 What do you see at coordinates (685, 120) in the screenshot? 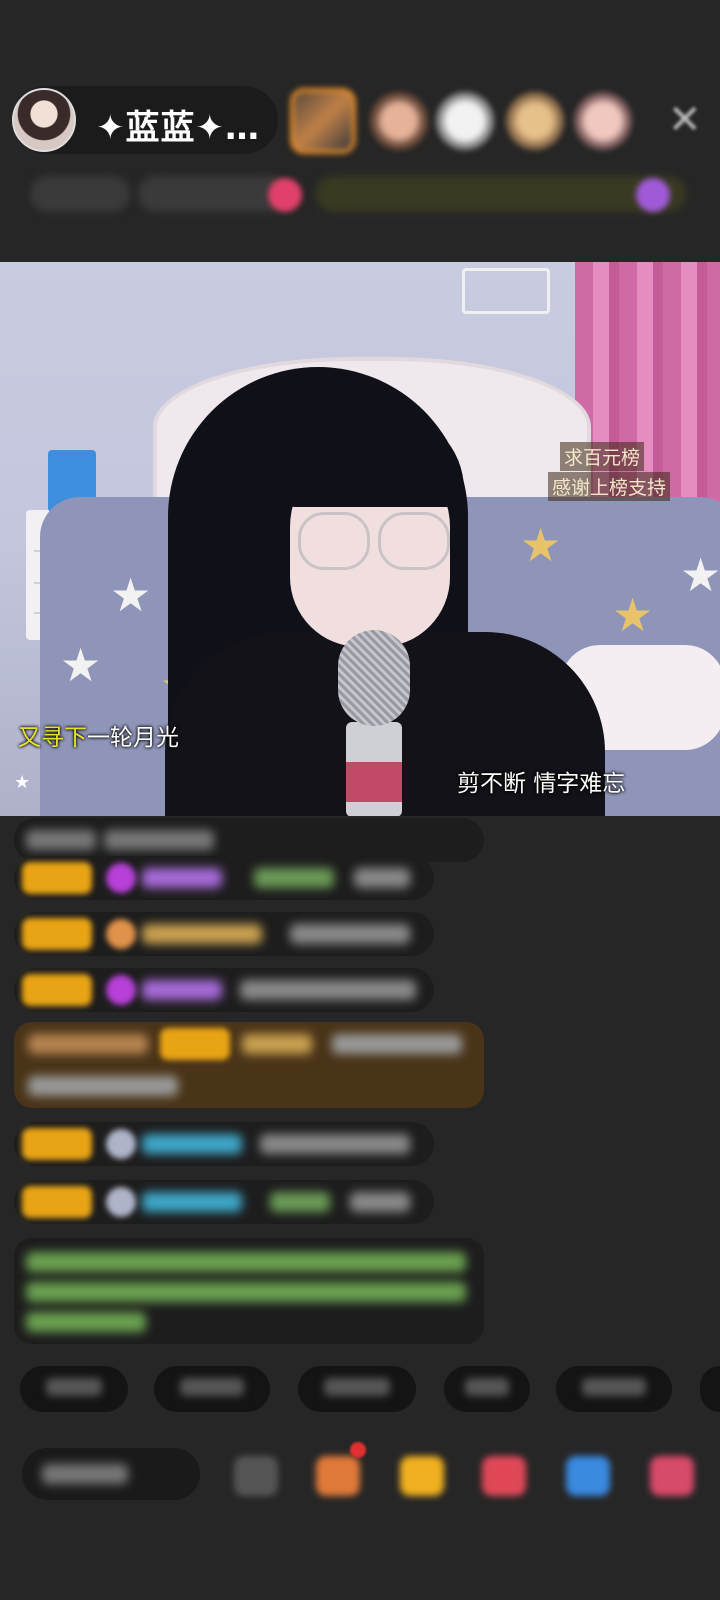
I see `close-icon: ✕` at bounding box center [685, 120].